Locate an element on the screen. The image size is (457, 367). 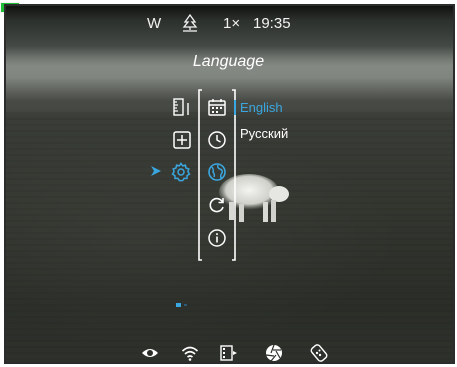
zoom-indicator: 1× is located at coordinates (232, 23).